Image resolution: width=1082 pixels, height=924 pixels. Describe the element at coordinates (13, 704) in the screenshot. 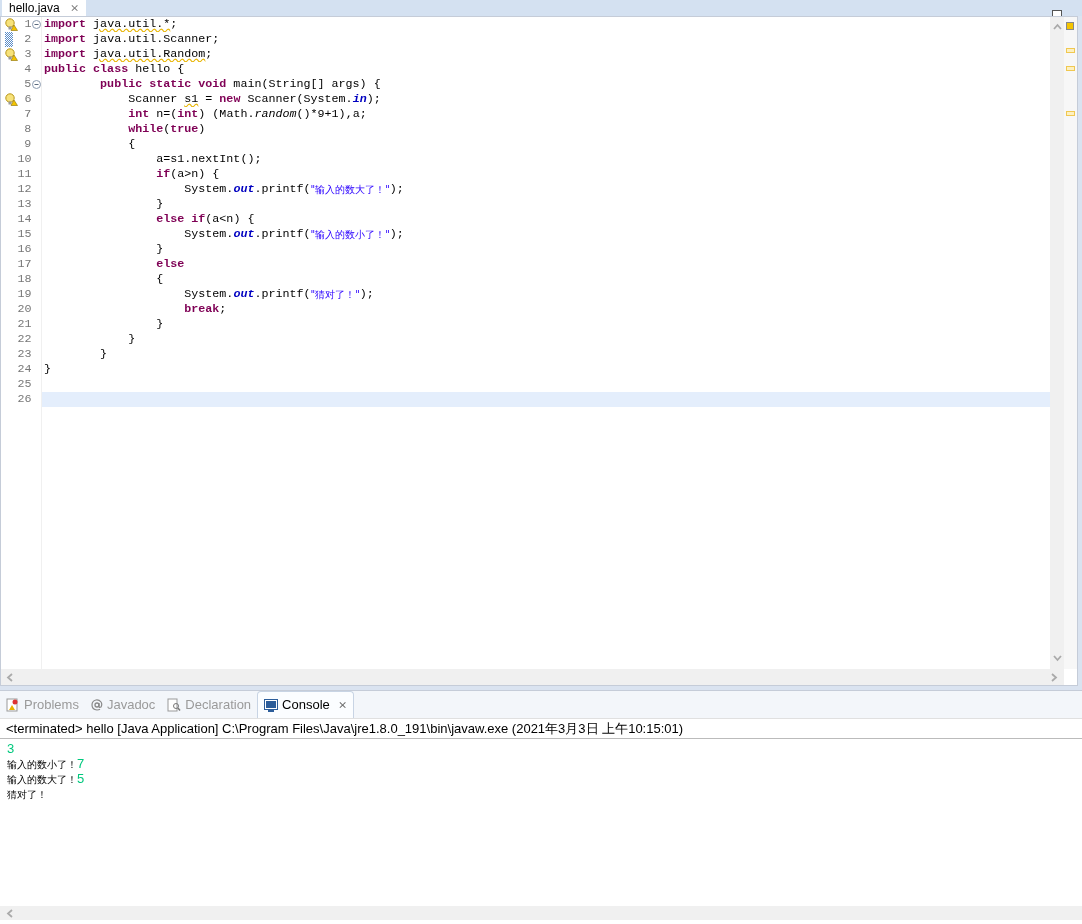

I see `problems-icon` at that location.